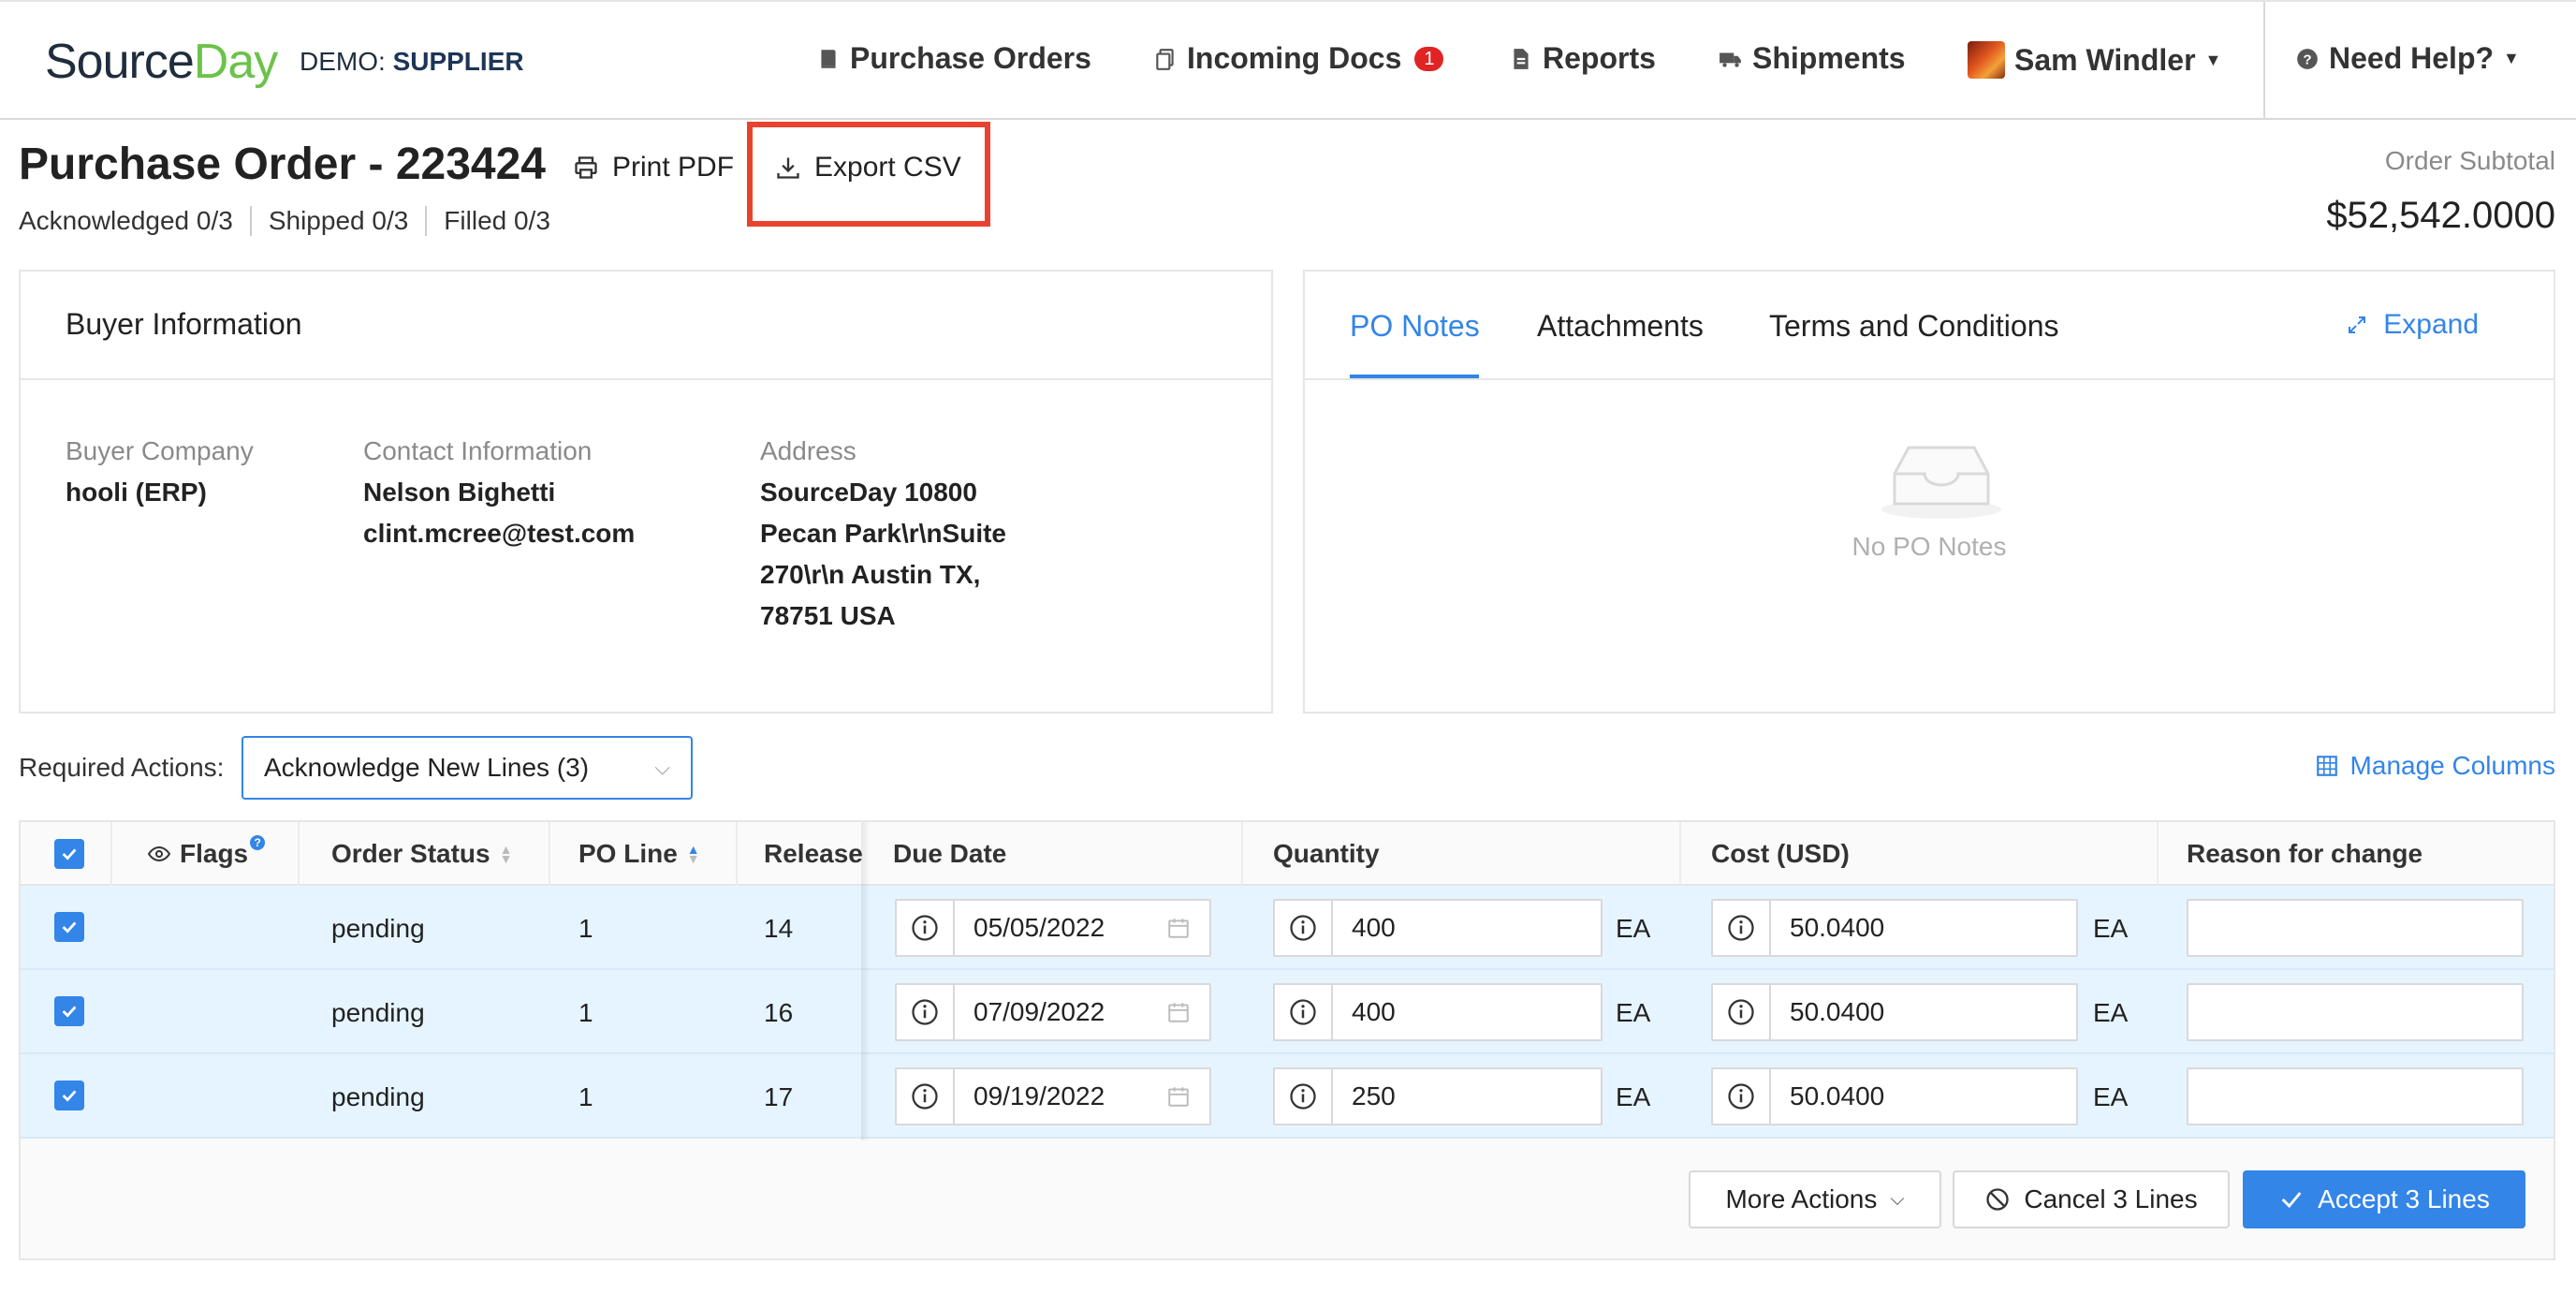  I want to click on eye-icon, so click(159, 854).